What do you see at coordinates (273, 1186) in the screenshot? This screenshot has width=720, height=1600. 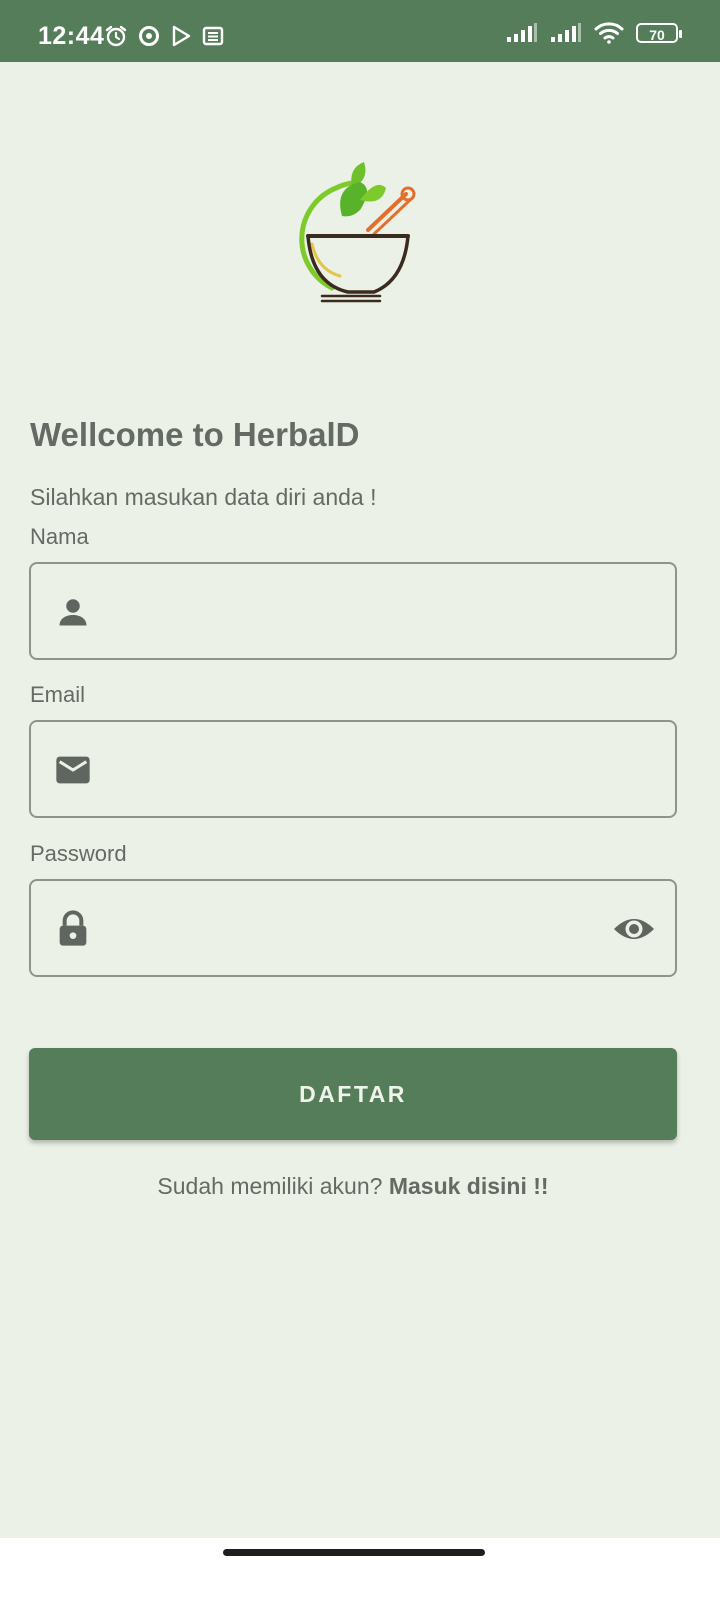 I see `login-prompt-text: Sudah memiliki akun?` at bounding box center [273, 1186].